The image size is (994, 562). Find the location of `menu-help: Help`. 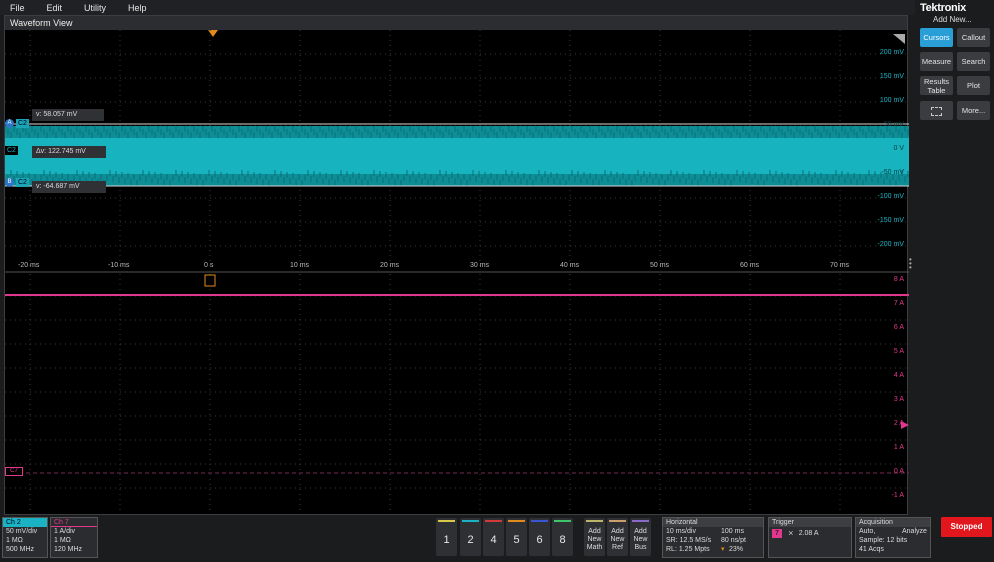

menu-help: Help is located at coordinates (137, 8).